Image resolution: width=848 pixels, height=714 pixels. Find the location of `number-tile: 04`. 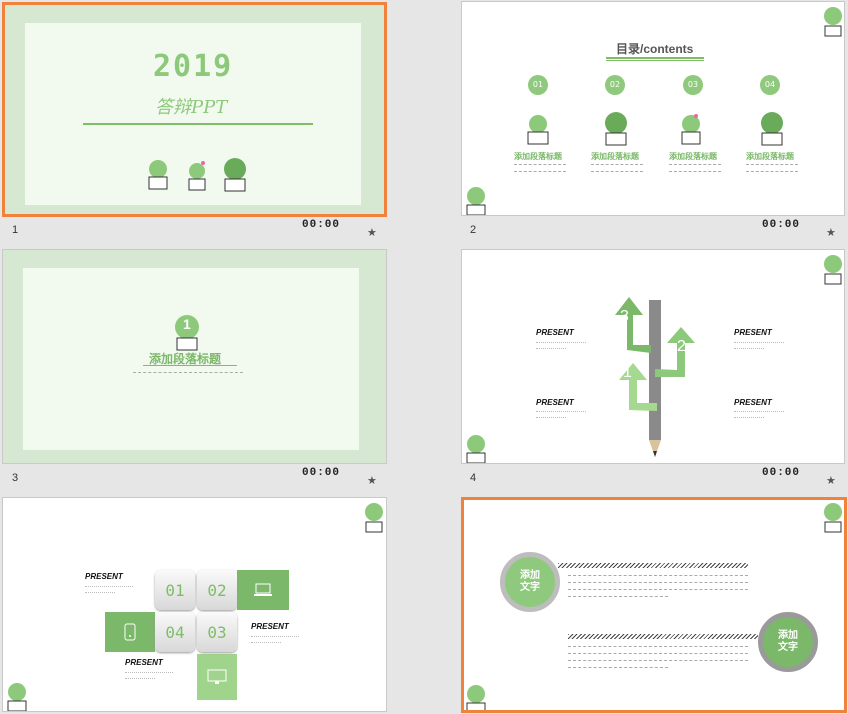

number-tile: 04 is located at coordinates (175, 632).